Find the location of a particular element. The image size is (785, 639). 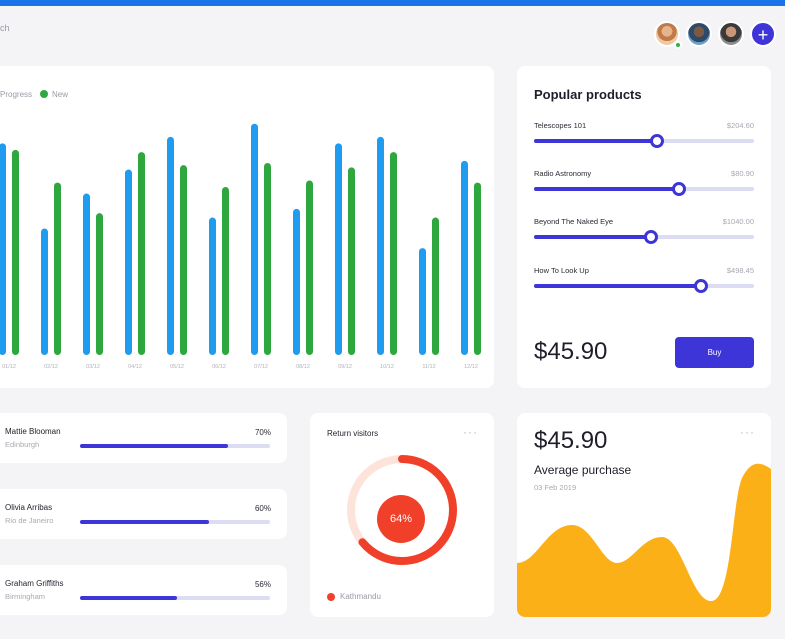

product-item: Telescopes 101 $204.60 is located at coordinates (644, 134).